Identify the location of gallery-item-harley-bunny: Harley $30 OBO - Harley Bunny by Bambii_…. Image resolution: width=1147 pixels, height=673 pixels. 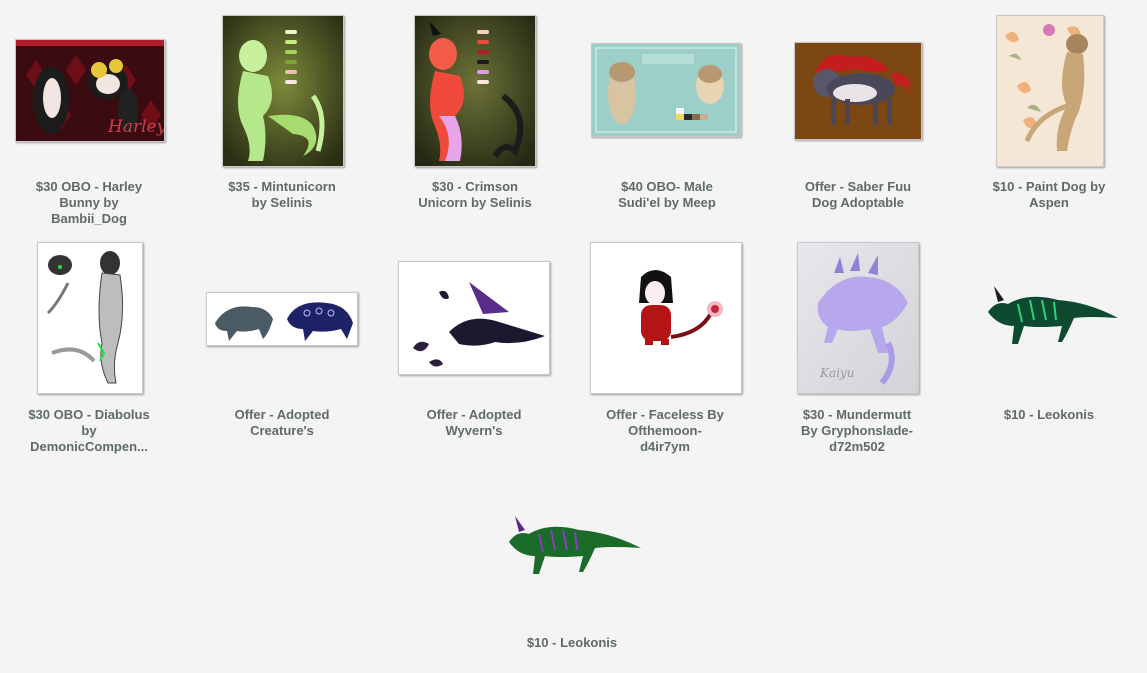
(89, 120).